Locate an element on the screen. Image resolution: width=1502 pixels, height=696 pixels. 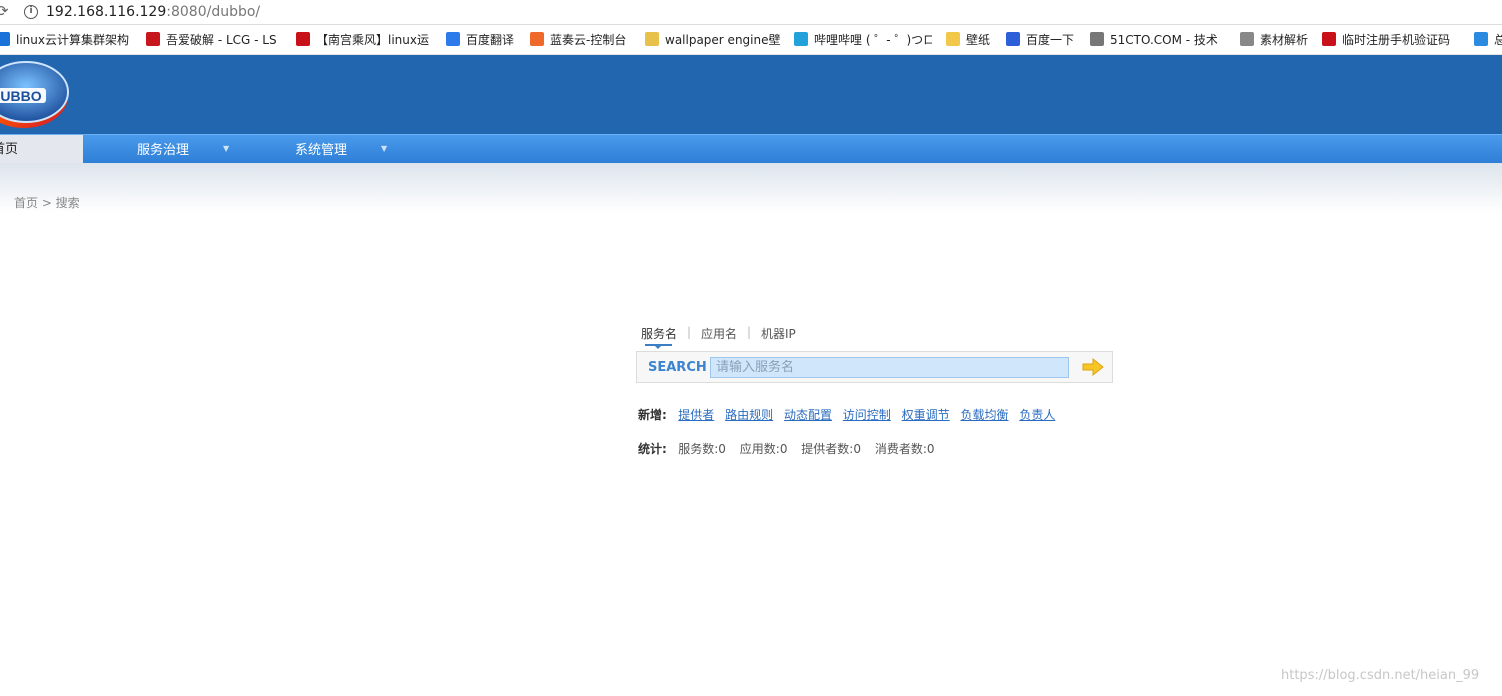
arrow-right-icon is located at coordinates (1093, 367).